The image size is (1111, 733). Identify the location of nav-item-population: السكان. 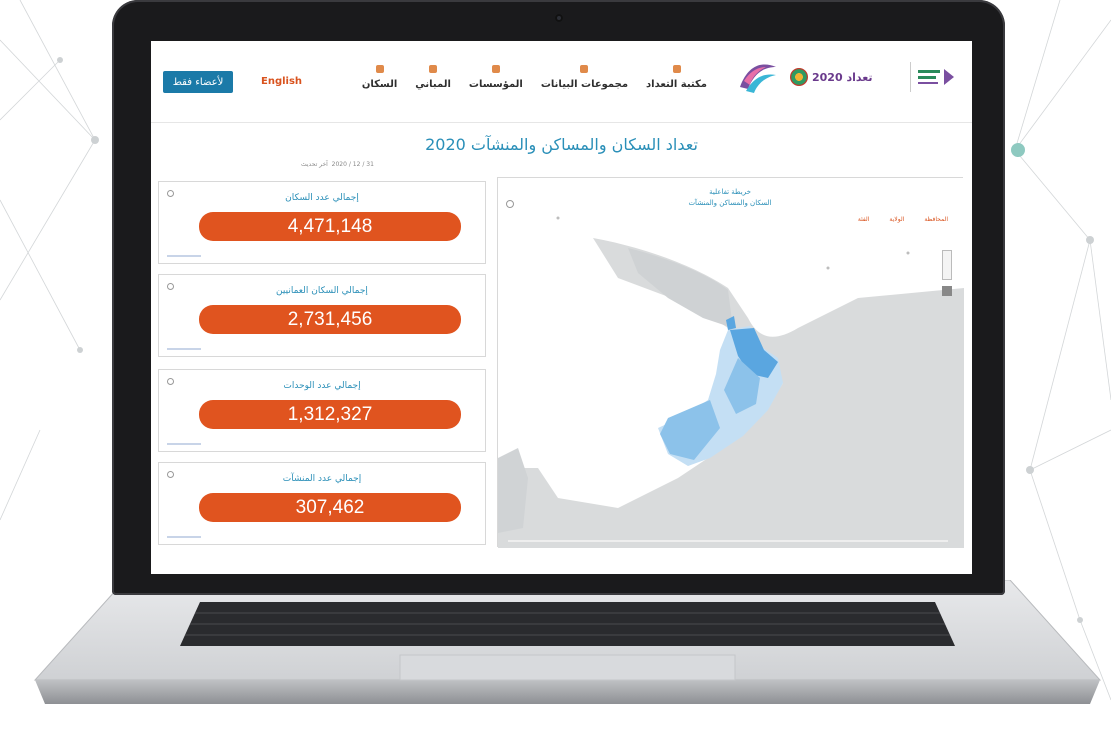
(379, 77).